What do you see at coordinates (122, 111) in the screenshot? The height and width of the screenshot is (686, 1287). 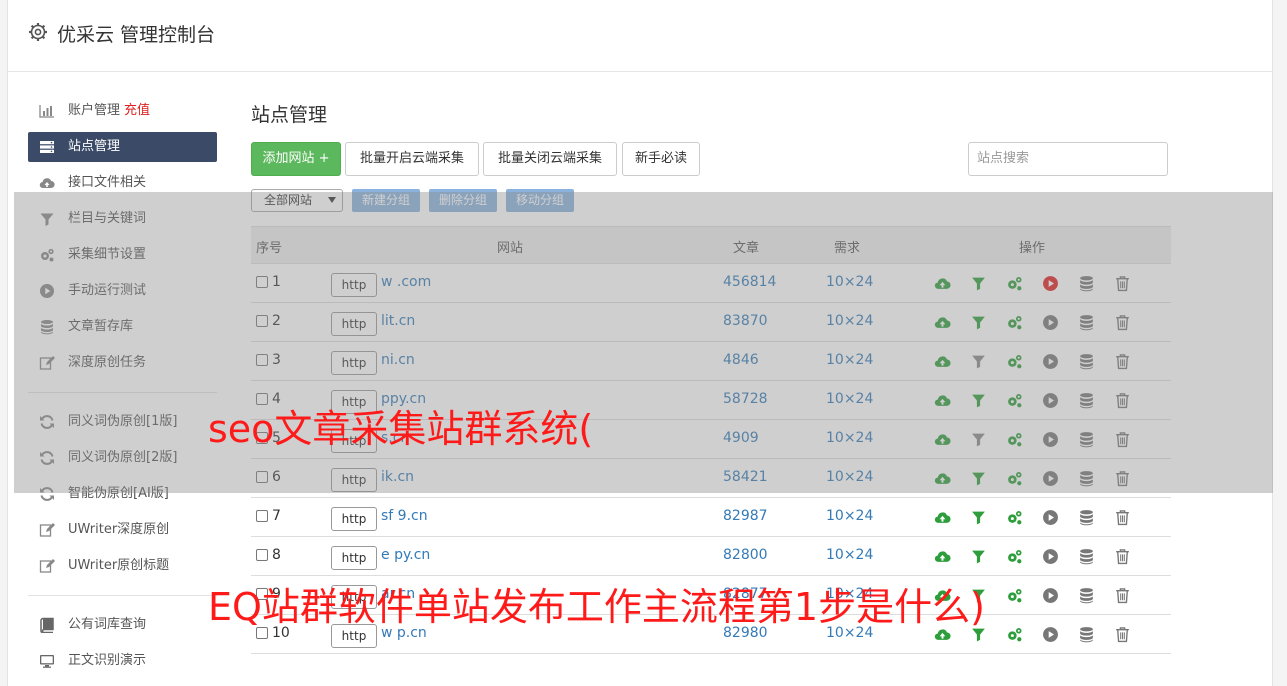 I see `sidebar-item-account: 账户管理 充值` at bounding box center [122, 111].